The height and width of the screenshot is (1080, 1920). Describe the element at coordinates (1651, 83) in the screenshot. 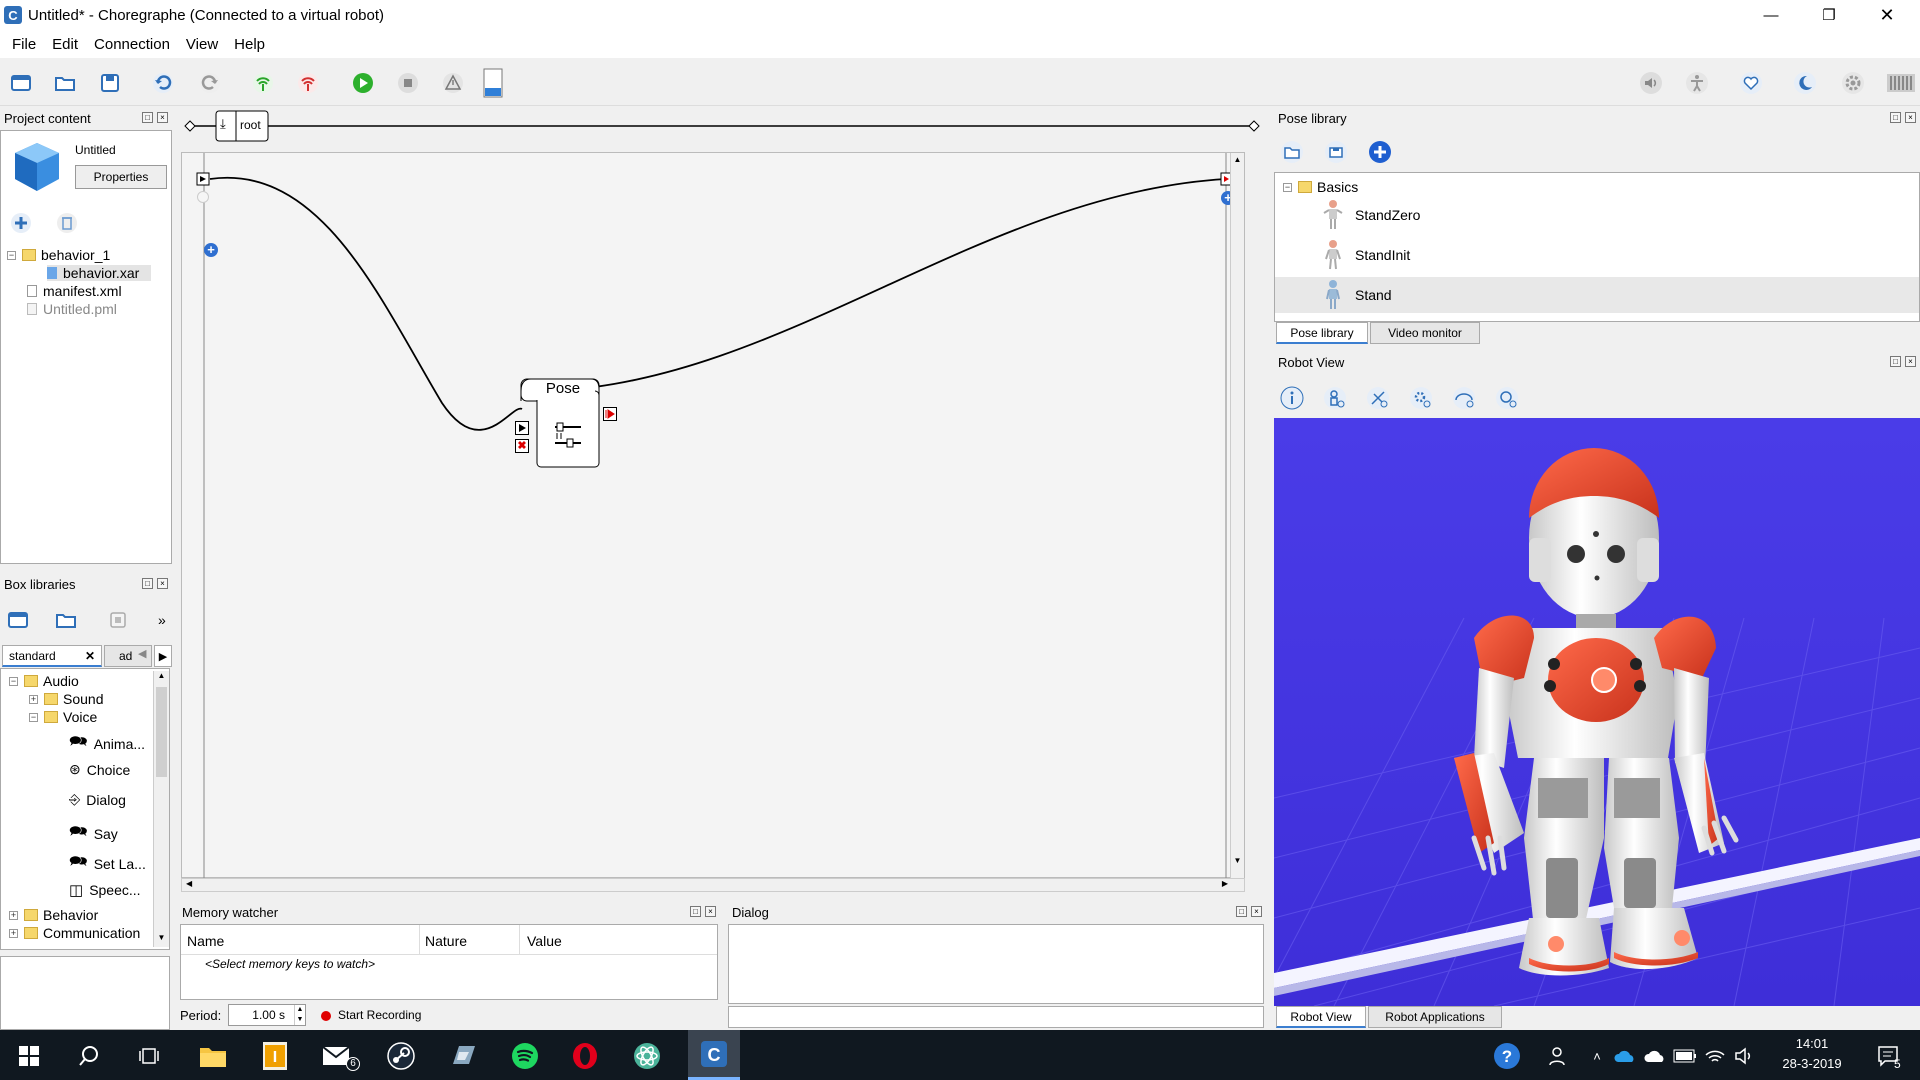

I see `volume-icon` at that location.